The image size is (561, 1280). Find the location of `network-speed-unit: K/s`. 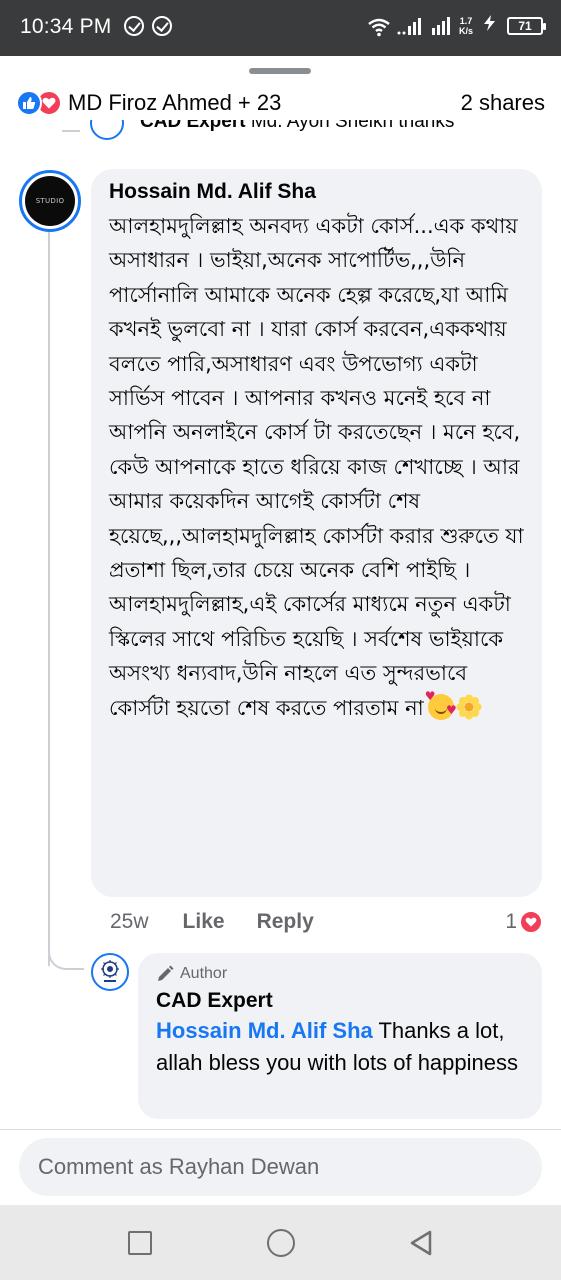

network-speed-unit: K/s is located at coordinates (465, 30).